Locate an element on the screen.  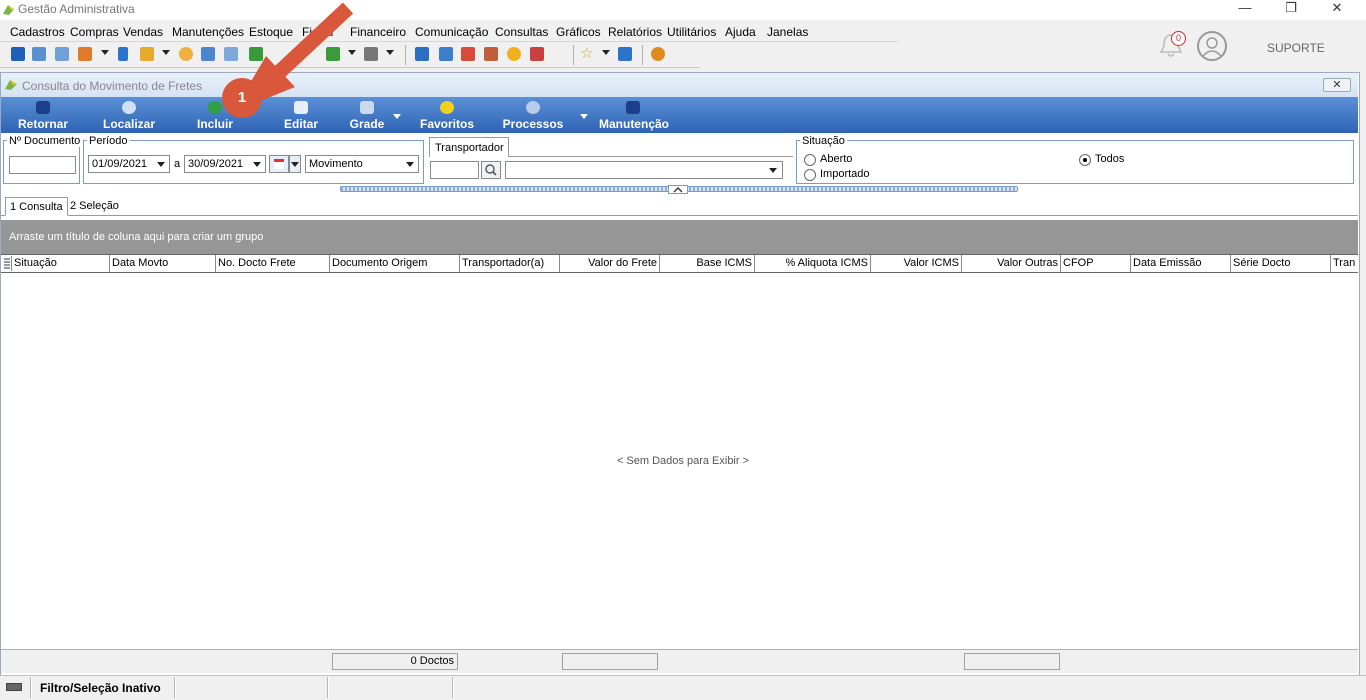
collapse-filters-button is located at coordinates (678, 189).